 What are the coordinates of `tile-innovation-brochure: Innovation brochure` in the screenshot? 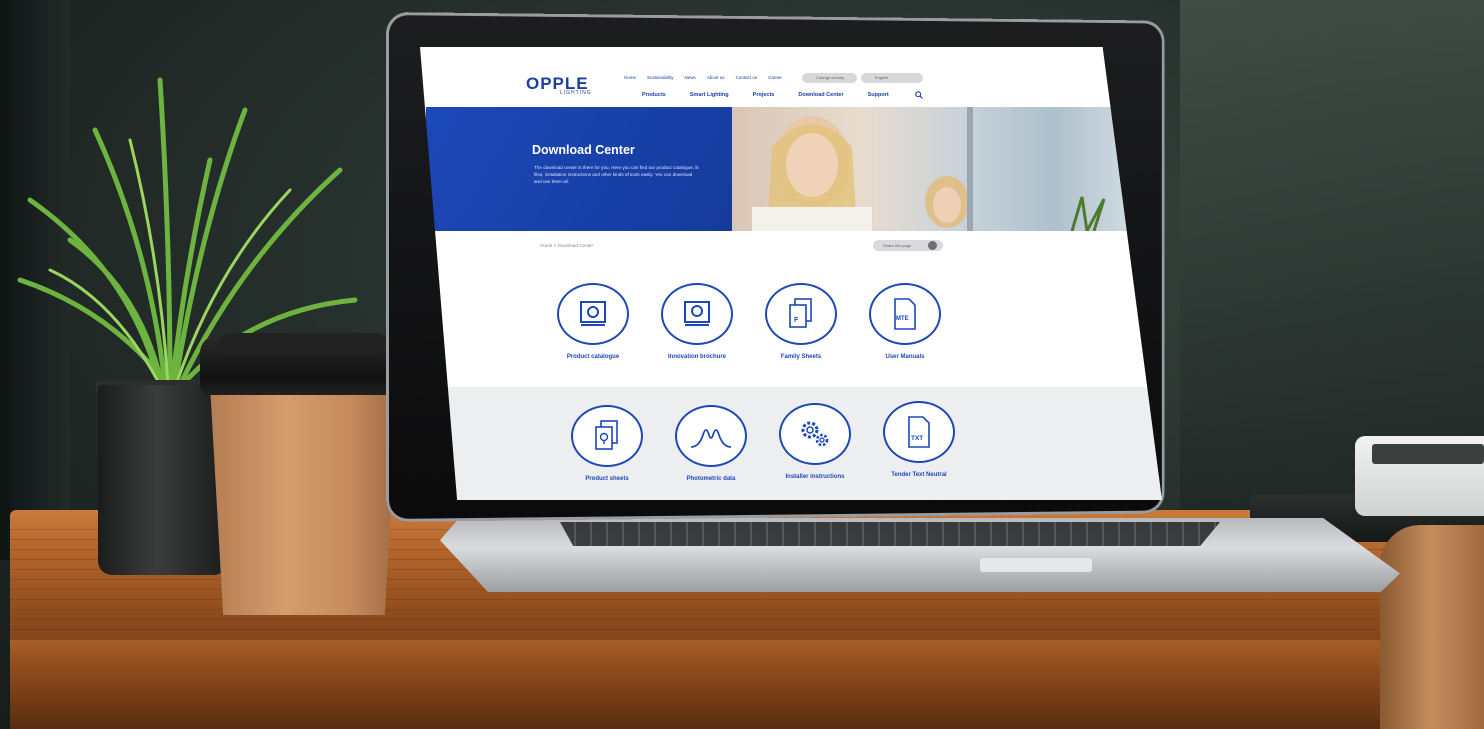 It's located at (697, 321).